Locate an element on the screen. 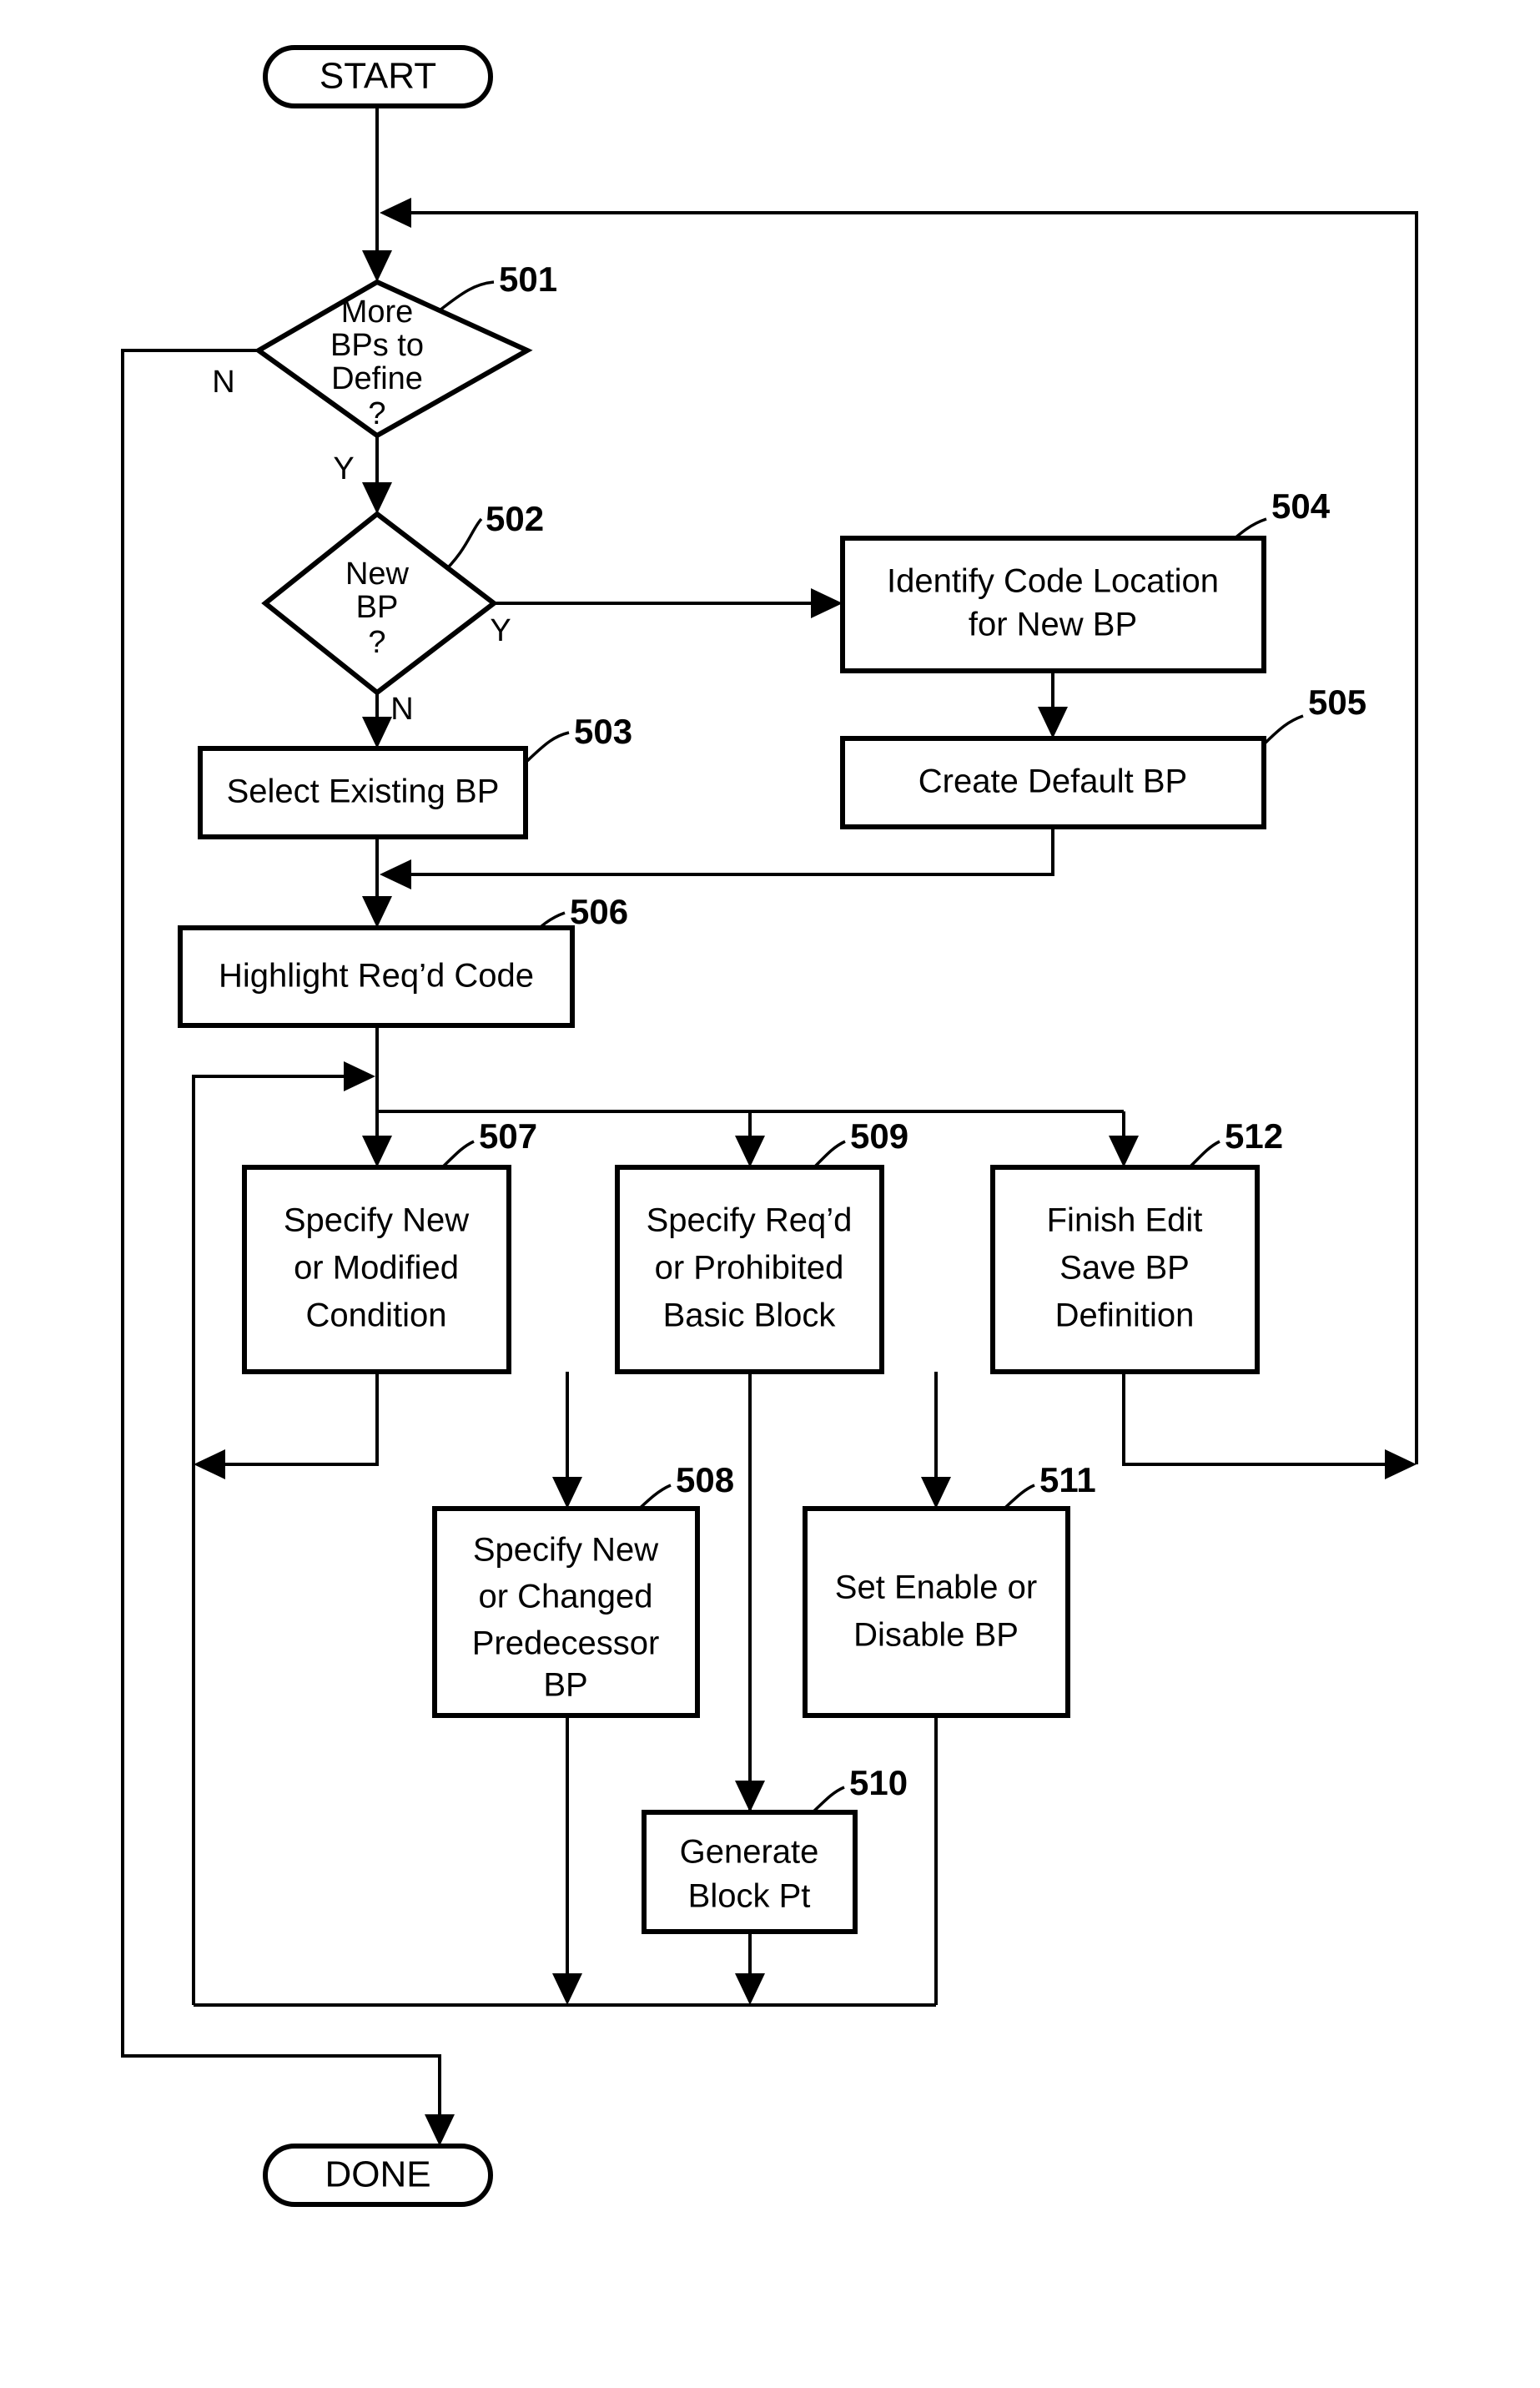 This screenshot has width=1540, height=2388. node-done: DONE is located at coordinates (378, 2175).